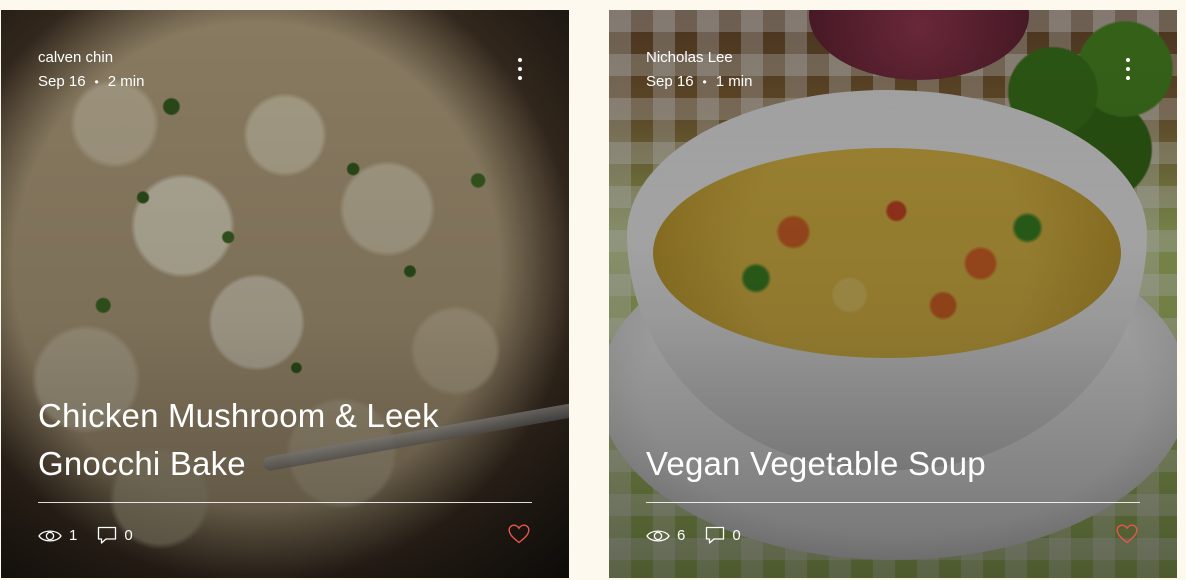 This screenshot has width=1186, height=580. I want to click on post-meta: calven chin Sep 16 • 2 min, so click(91, 70).